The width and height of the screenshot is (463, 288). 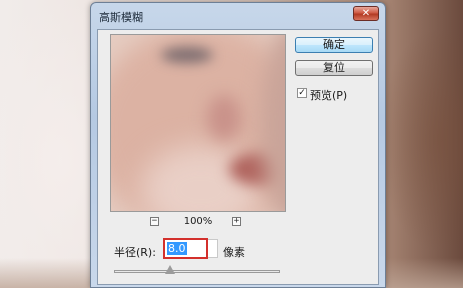 I want to click on radius-slider-track, so click(x=197, y=271).